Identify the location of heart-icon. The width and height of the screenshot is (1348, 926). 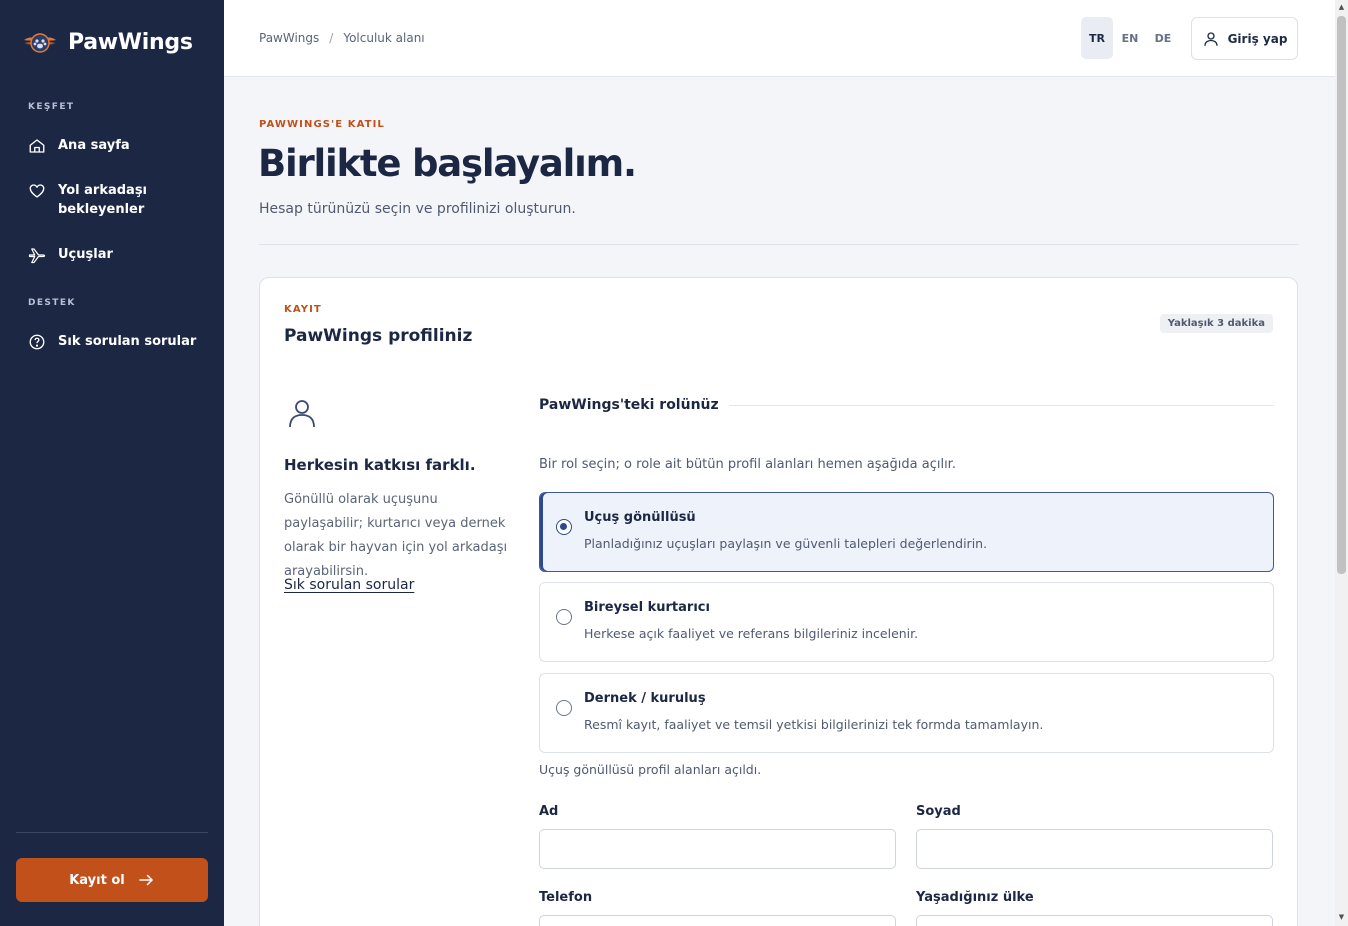
(37, 191).